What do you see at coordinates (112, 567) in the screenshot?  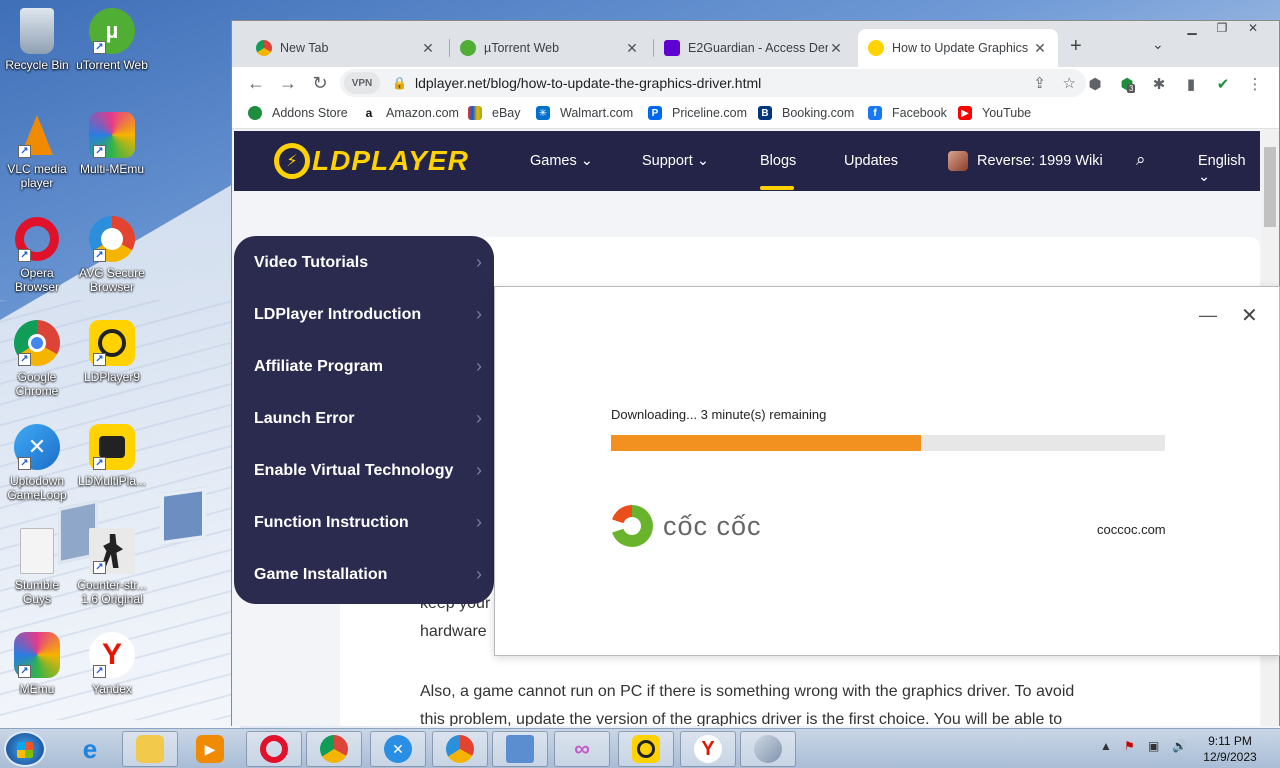 I see `desktop-icon-counter-strike: ↗ Counter-str... 1.6 Original` at bounding box center [112, 567].